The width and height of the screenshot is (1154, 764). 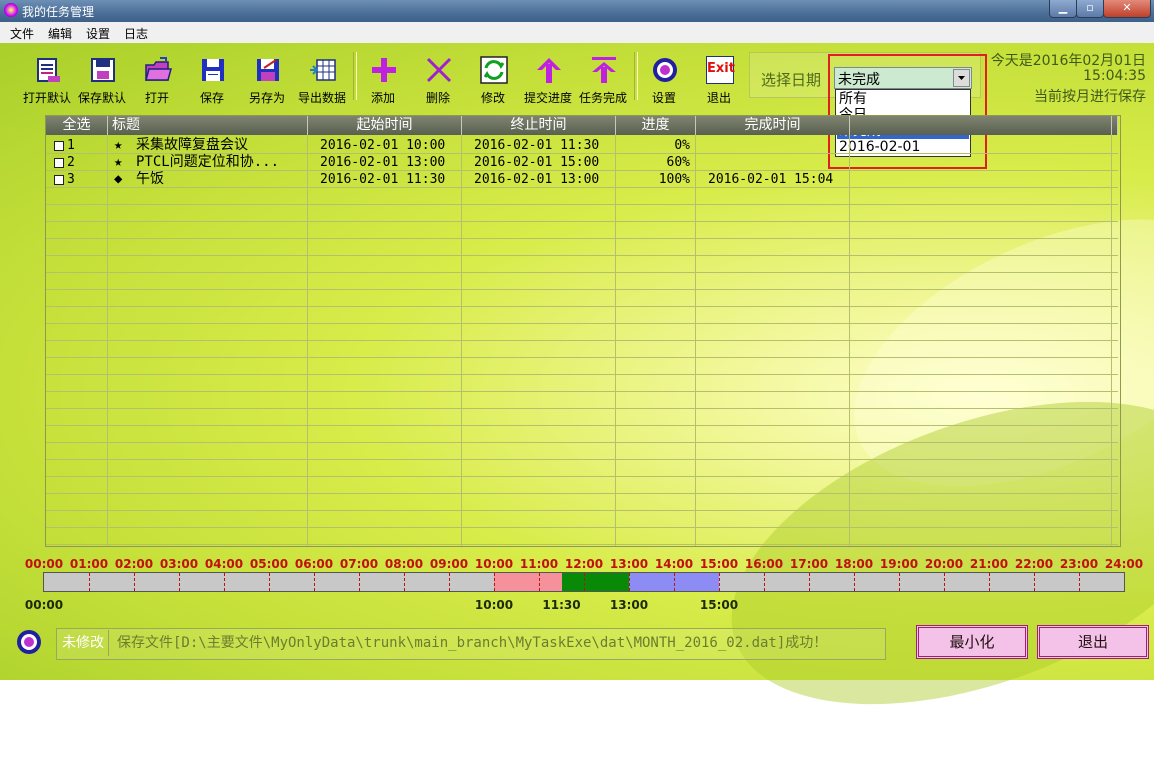 What do you see at coordinates (1063, 9) in the screenshot?
I see `minimize-window-button: ▁` at bounding box center [1063, 9].